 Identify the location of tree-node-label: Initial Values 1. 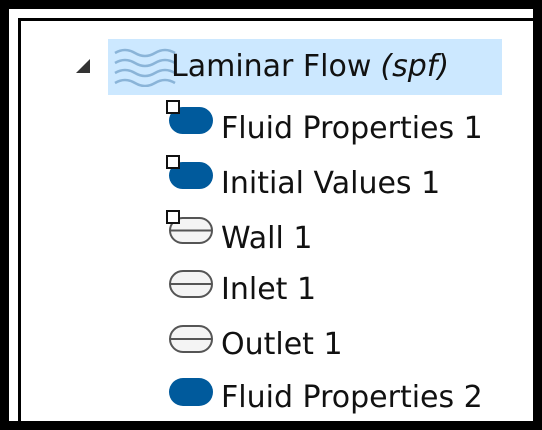
(331, 183).